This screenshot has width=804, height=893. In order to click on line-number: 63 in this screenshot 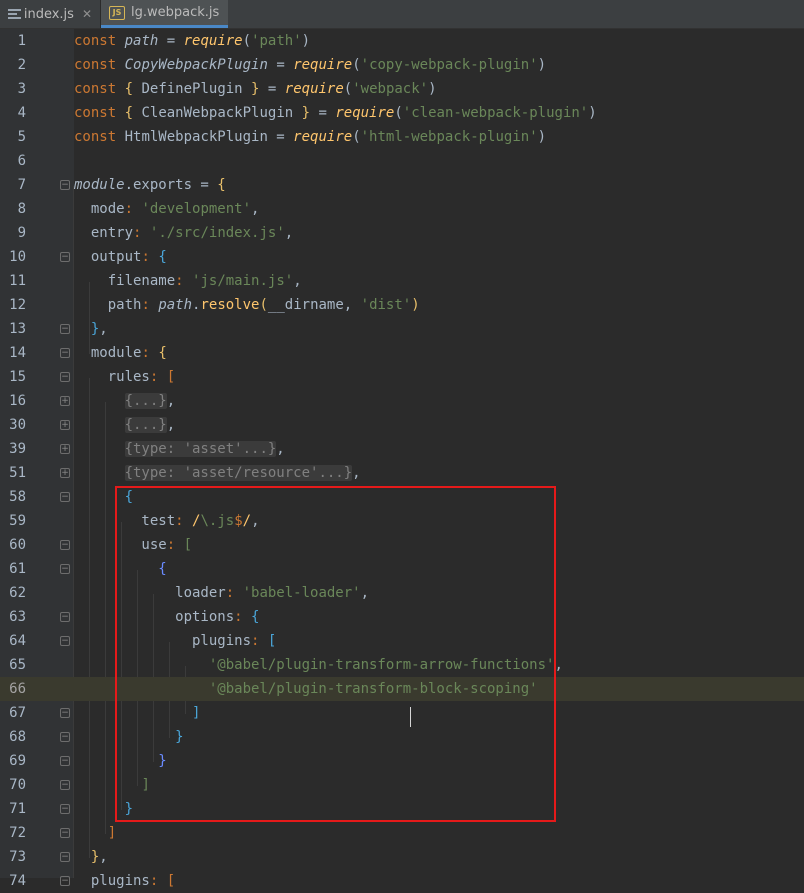, I will do `click(17, 617)`.